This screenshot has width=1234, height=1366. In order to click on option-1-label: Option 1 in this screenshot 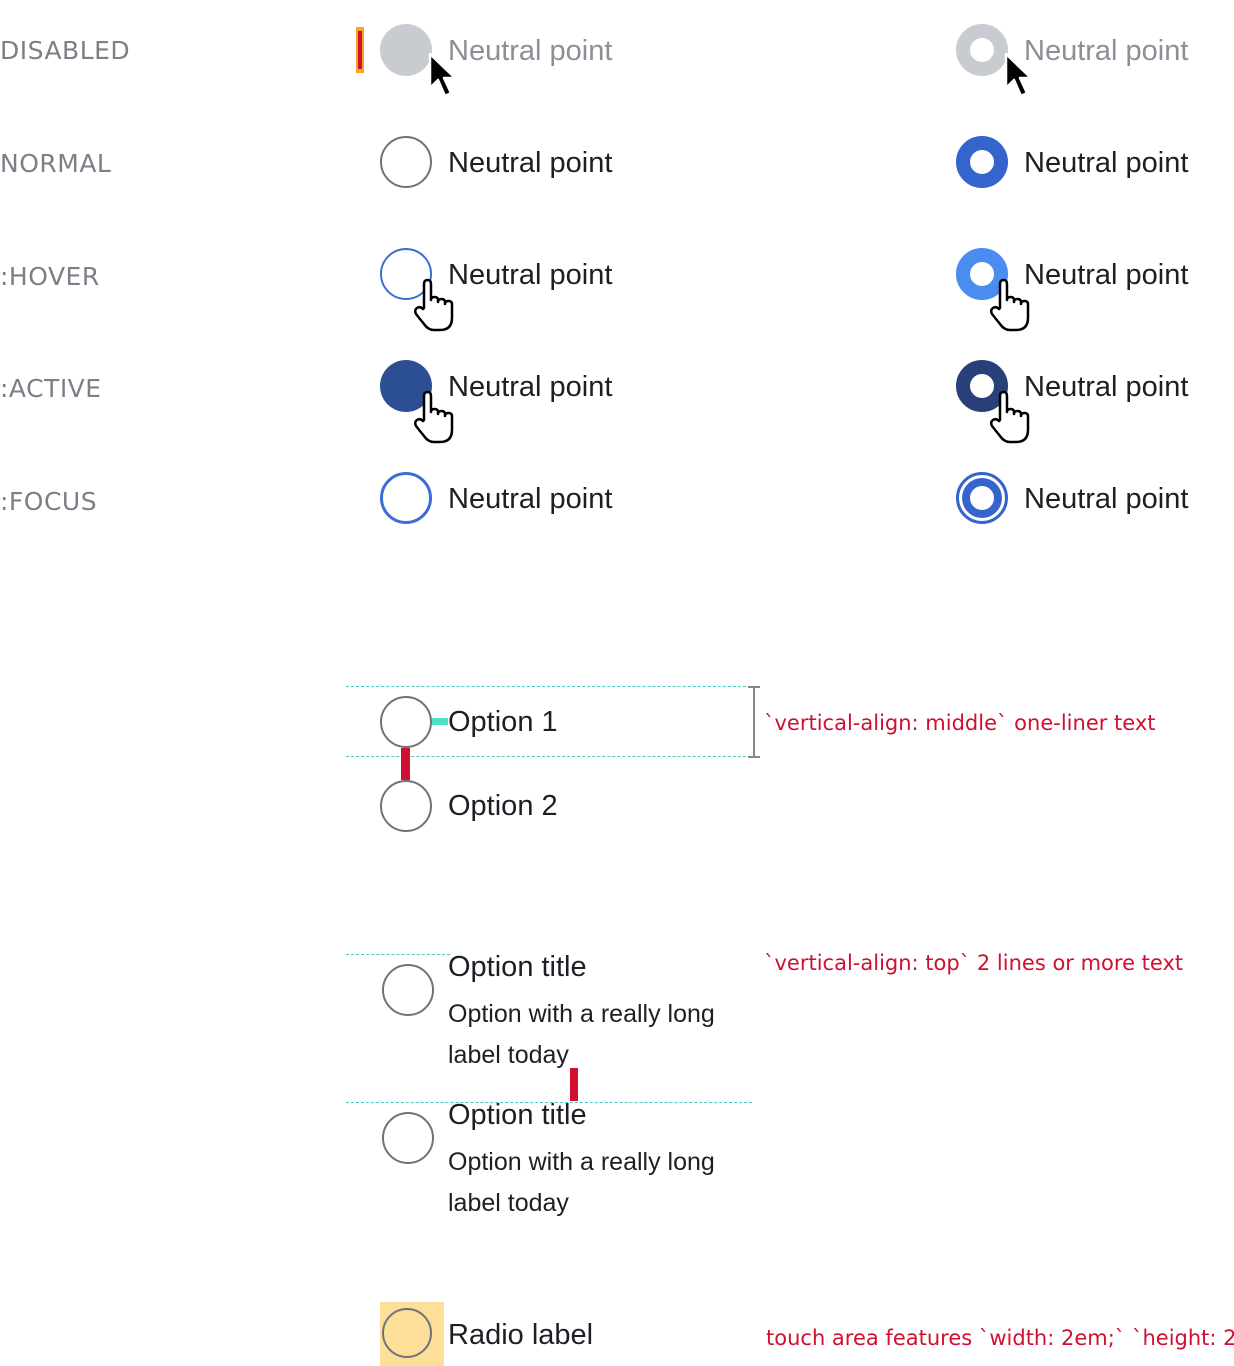, I will do `click(503, 722)`.